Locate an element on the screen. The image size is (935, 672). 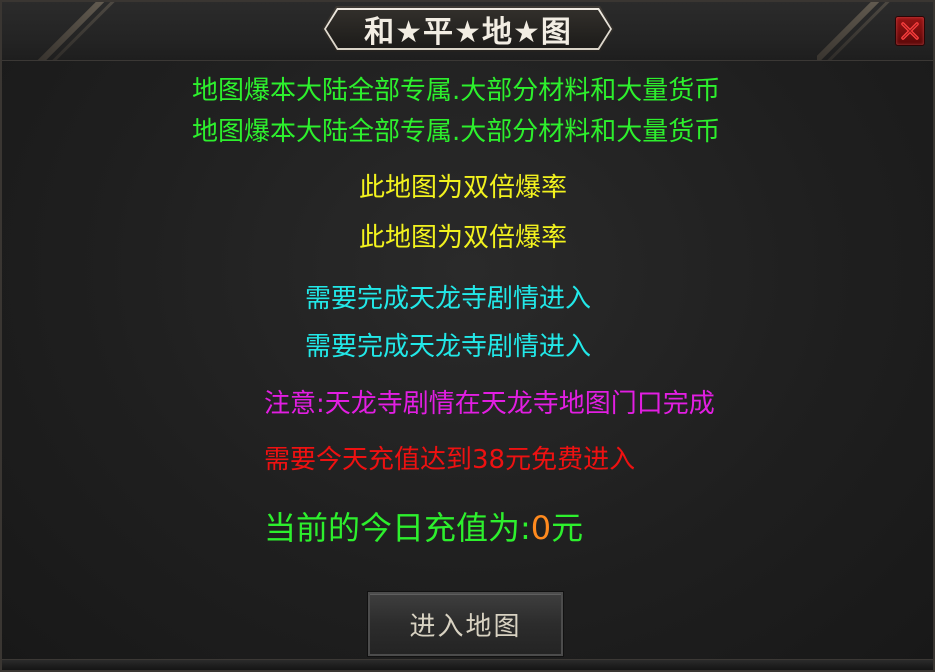
double-drop-line-1: 此地图为双倍爆率 is located at coordinates (463, 188).